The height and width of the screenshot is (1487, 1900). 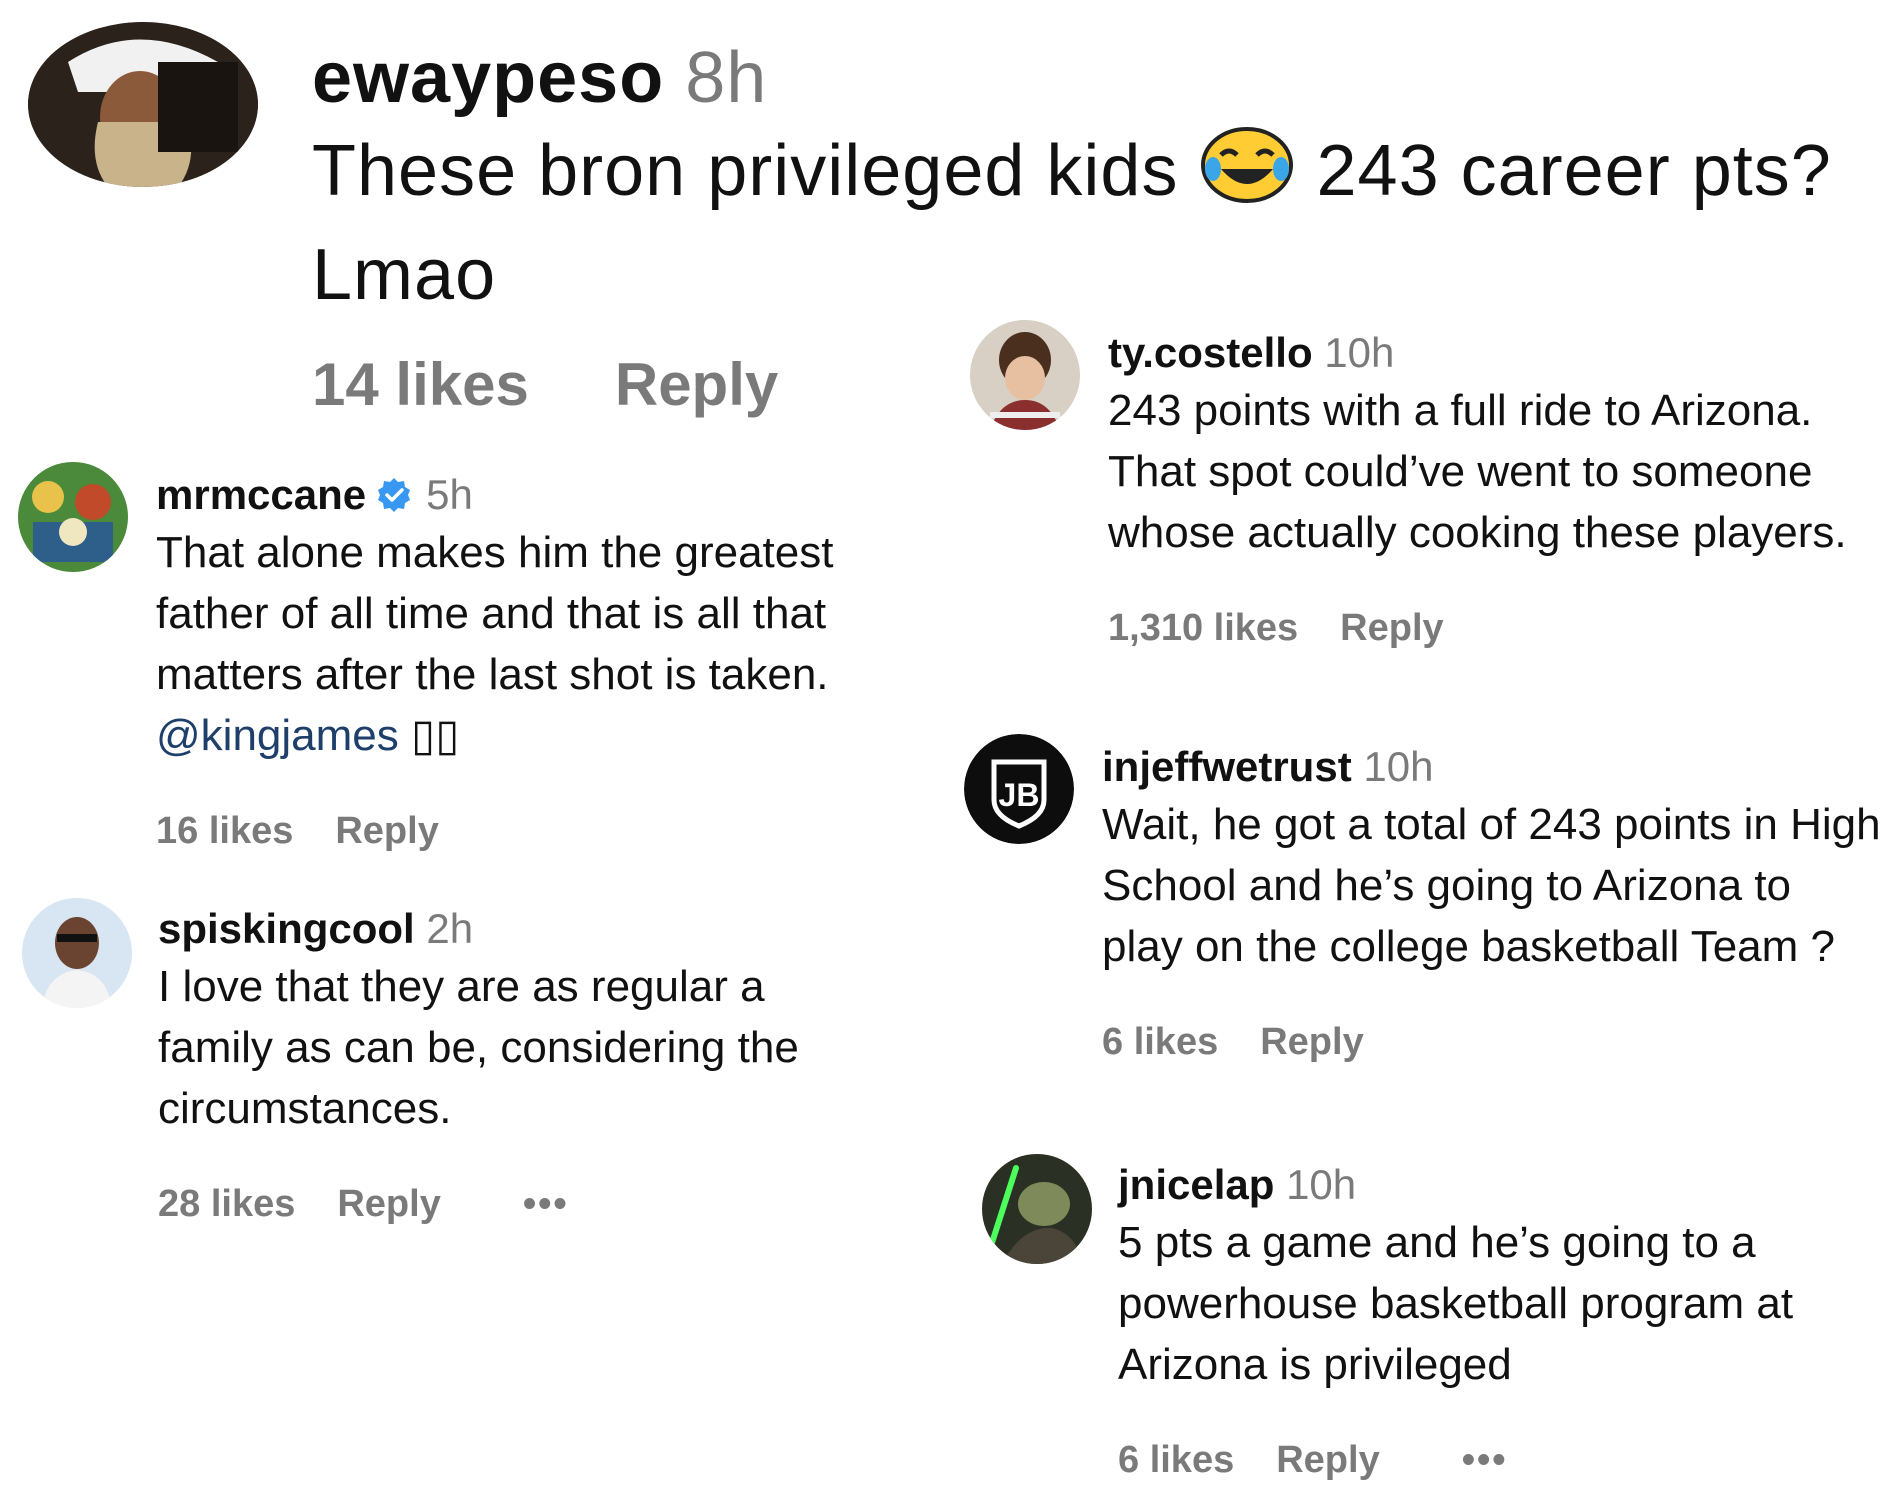 I want to click on jb-logo-text: JB, so click(x=1019, y=795).